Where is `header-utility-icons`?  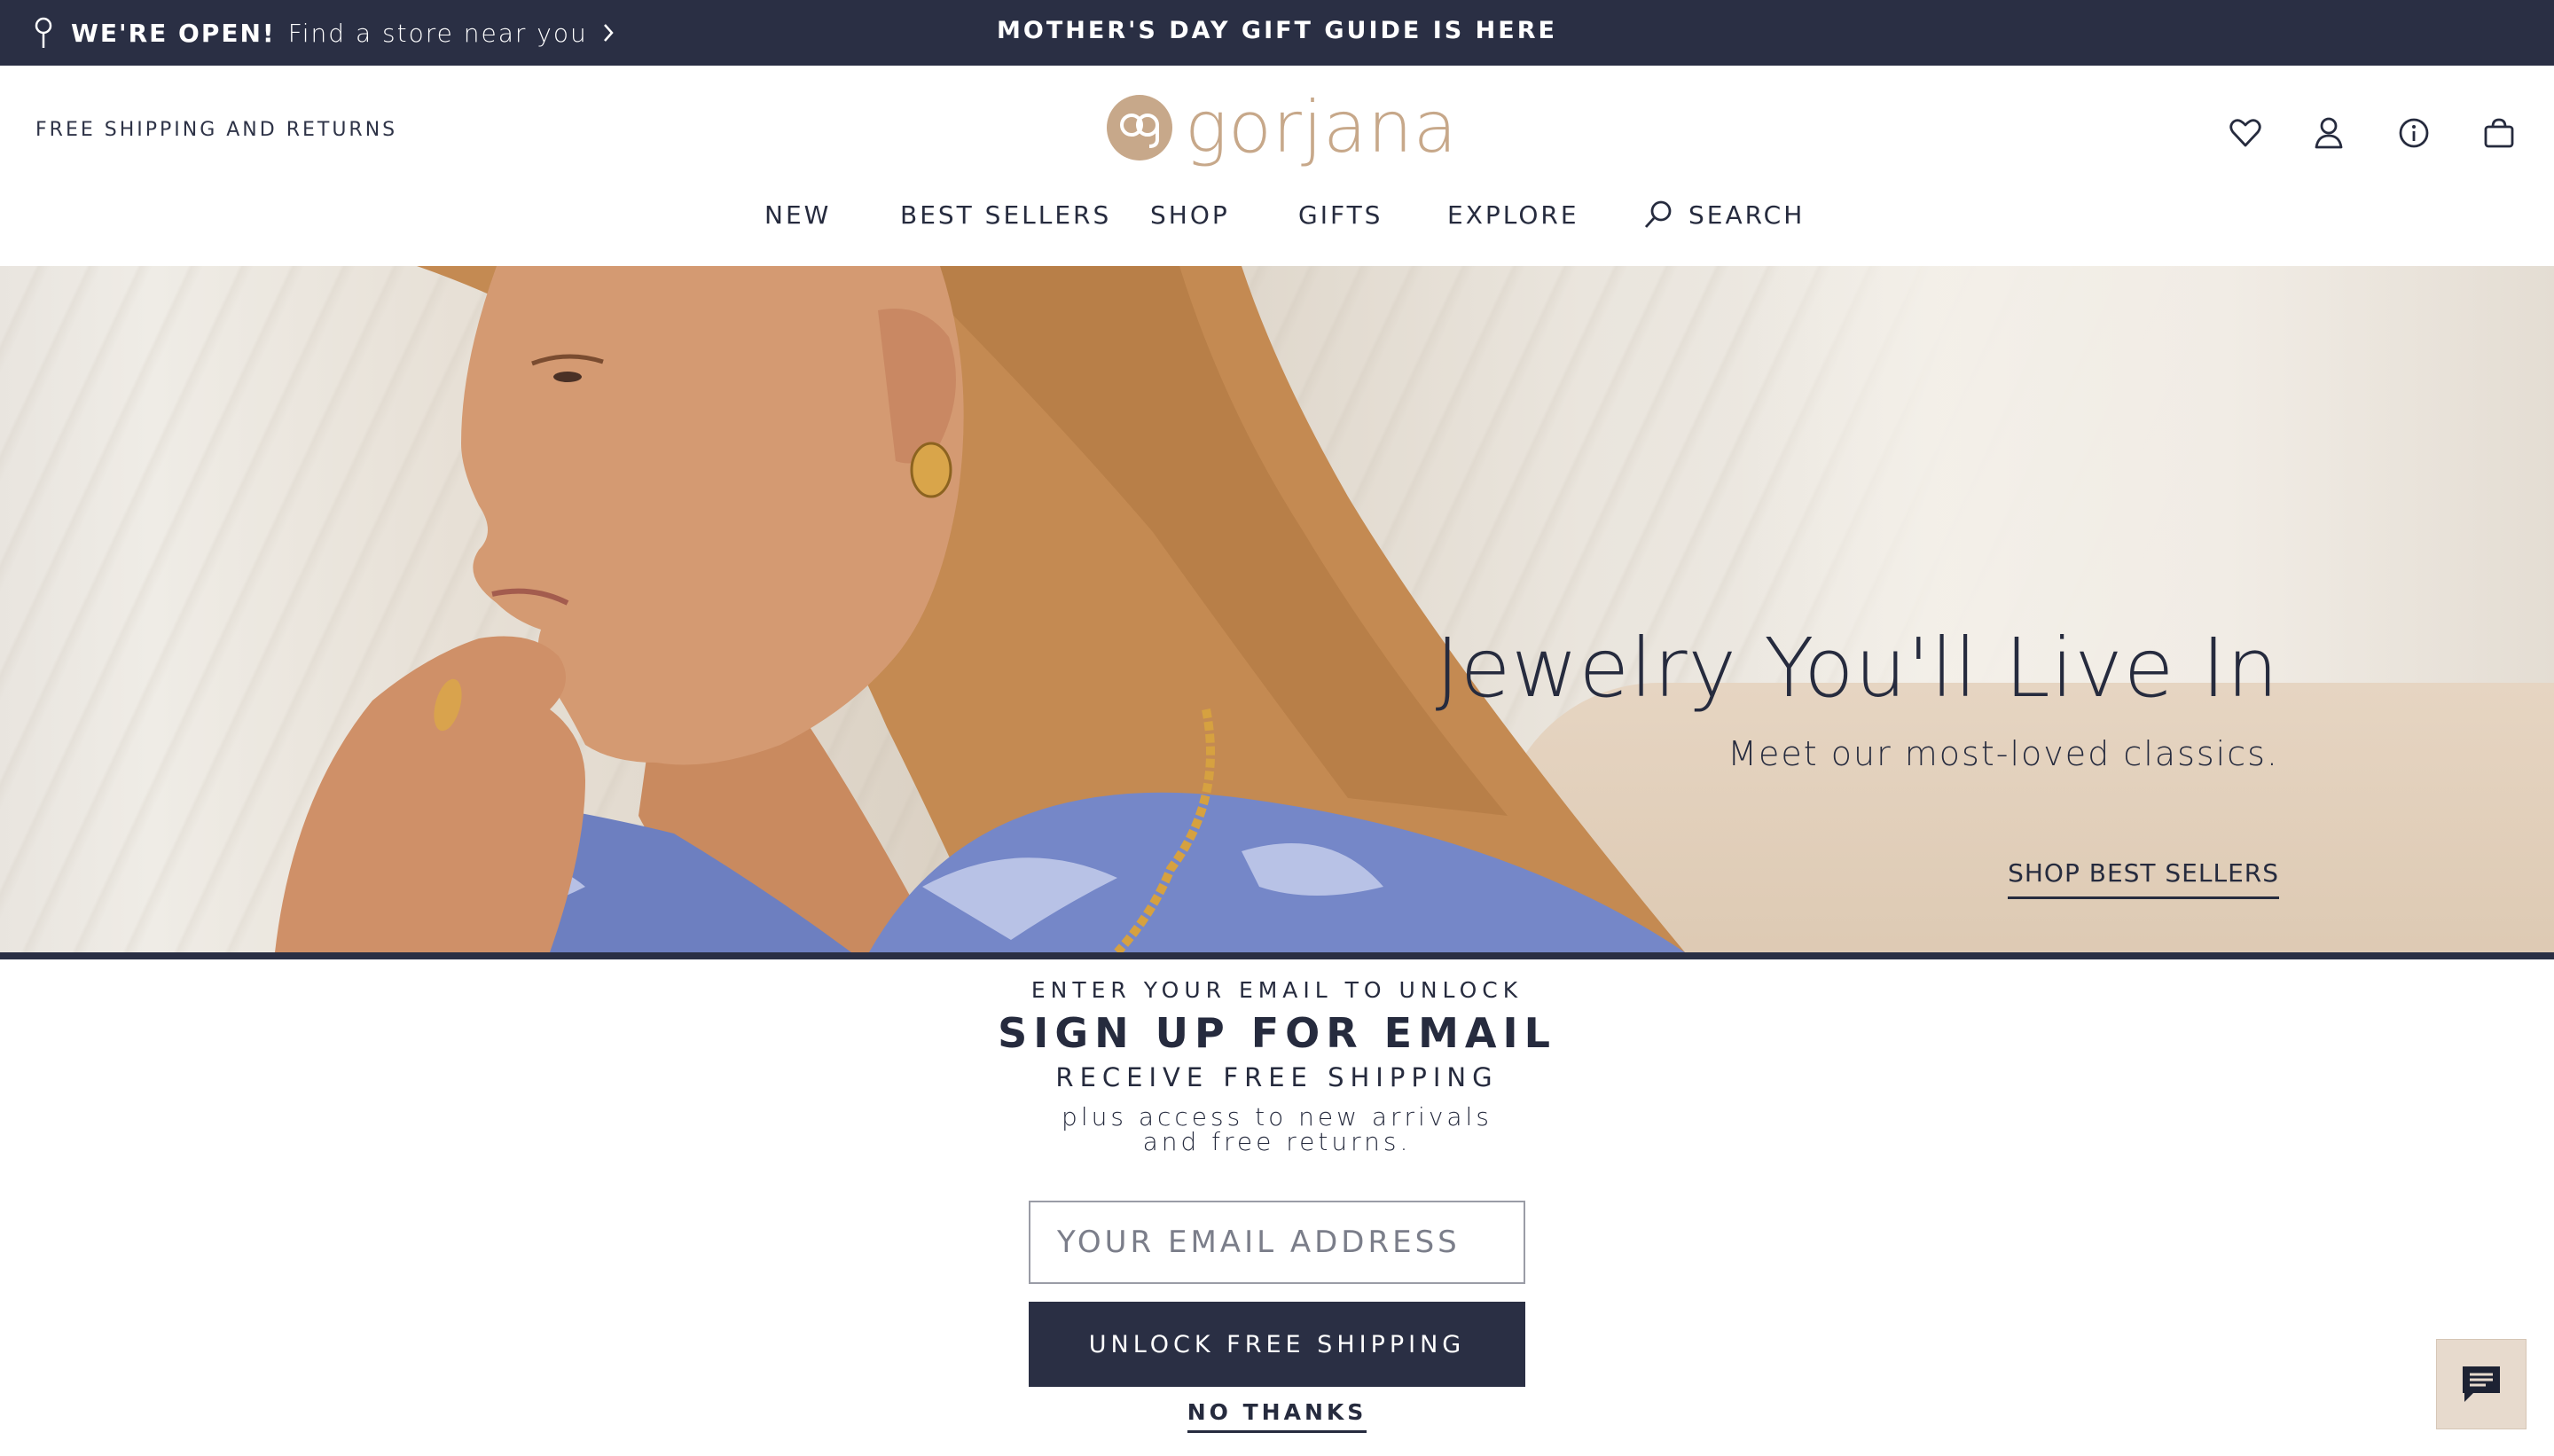
header-utility-icons is located at coordinates (1277, 134).